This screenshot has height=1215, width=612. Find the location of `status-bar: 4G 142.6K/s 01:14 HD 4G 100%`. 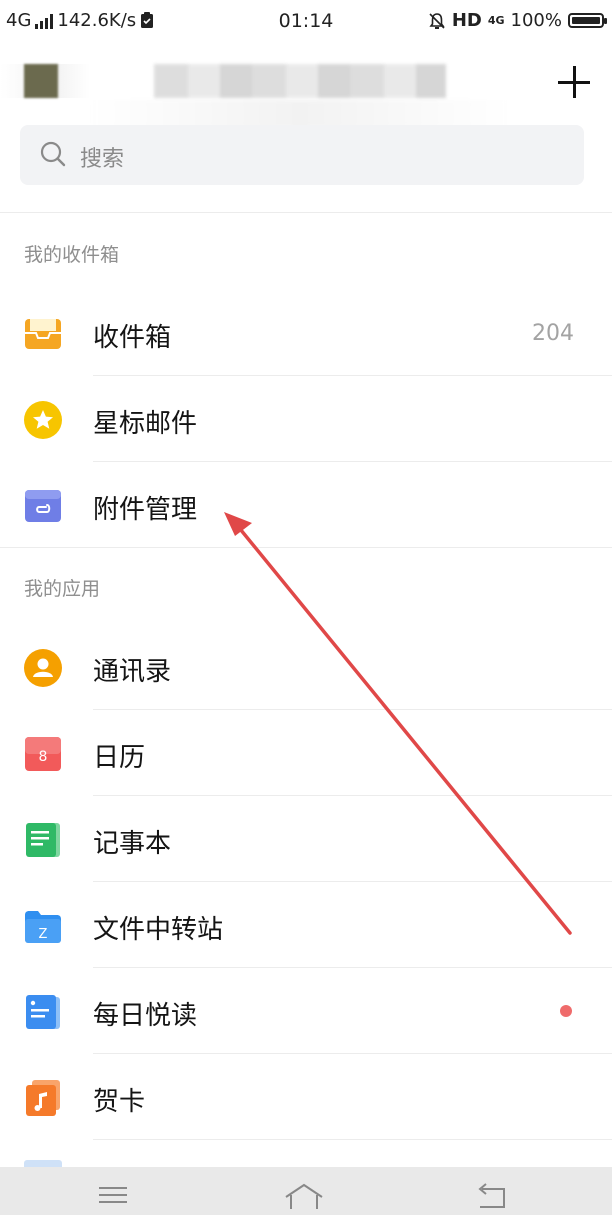

status-bar: 4G 142.6K/s 01:14 HD 4G 100% is located at coordinates (306, 22).